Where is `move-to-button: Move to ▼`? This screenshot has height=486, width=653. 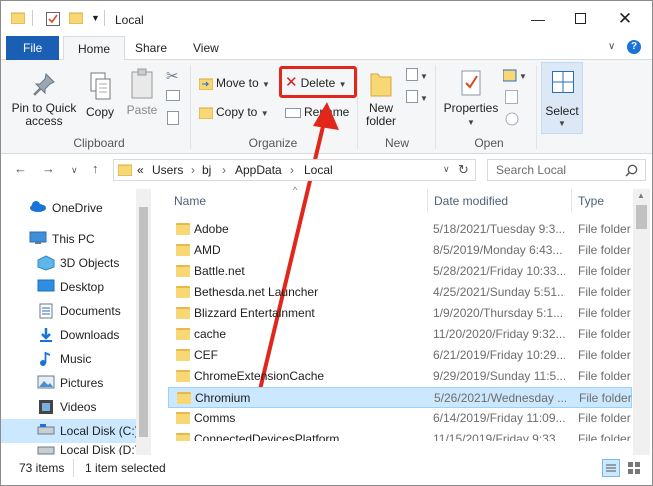
move-to-button: Move to ▼ is located at coordinates (234, 83).